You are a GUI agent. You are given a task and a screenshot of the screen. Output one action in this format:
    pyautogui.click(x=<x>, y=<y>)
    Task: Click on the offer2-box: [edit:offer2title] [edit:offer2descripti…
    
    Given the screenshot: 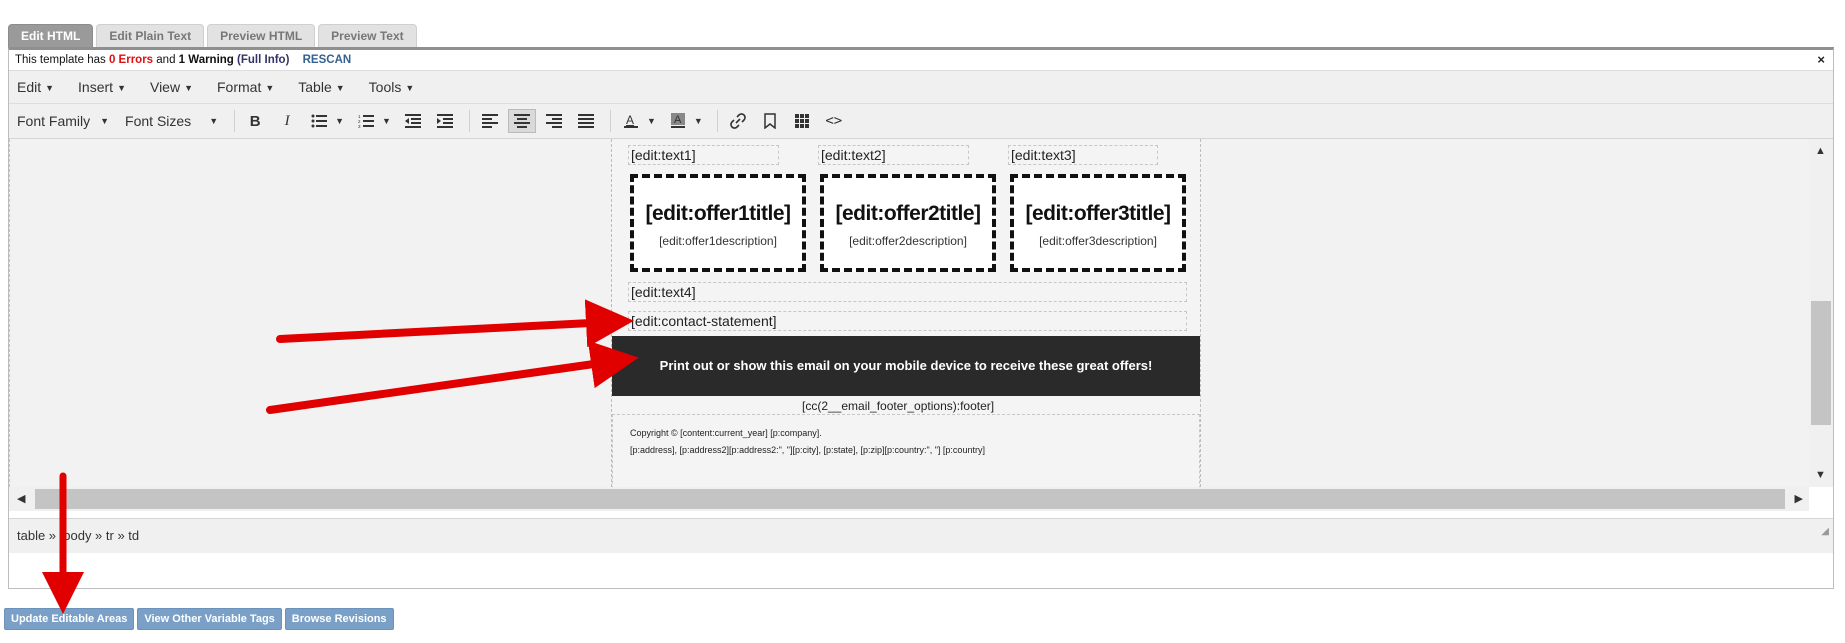 What is the action you would take?
    pyautogui.click(x=908, y=223)
    